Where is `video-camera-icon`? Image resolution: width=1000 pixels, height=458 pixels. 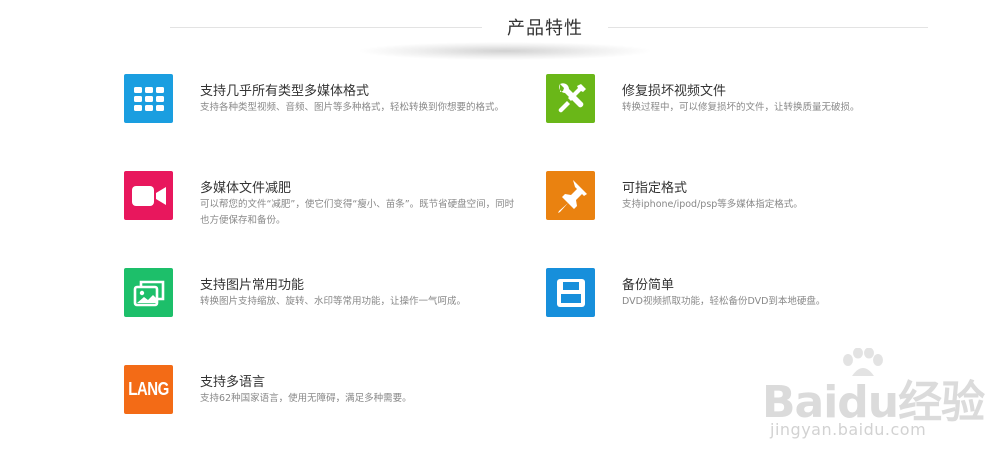
video-camera-icon is located at coordinates (148, 195).